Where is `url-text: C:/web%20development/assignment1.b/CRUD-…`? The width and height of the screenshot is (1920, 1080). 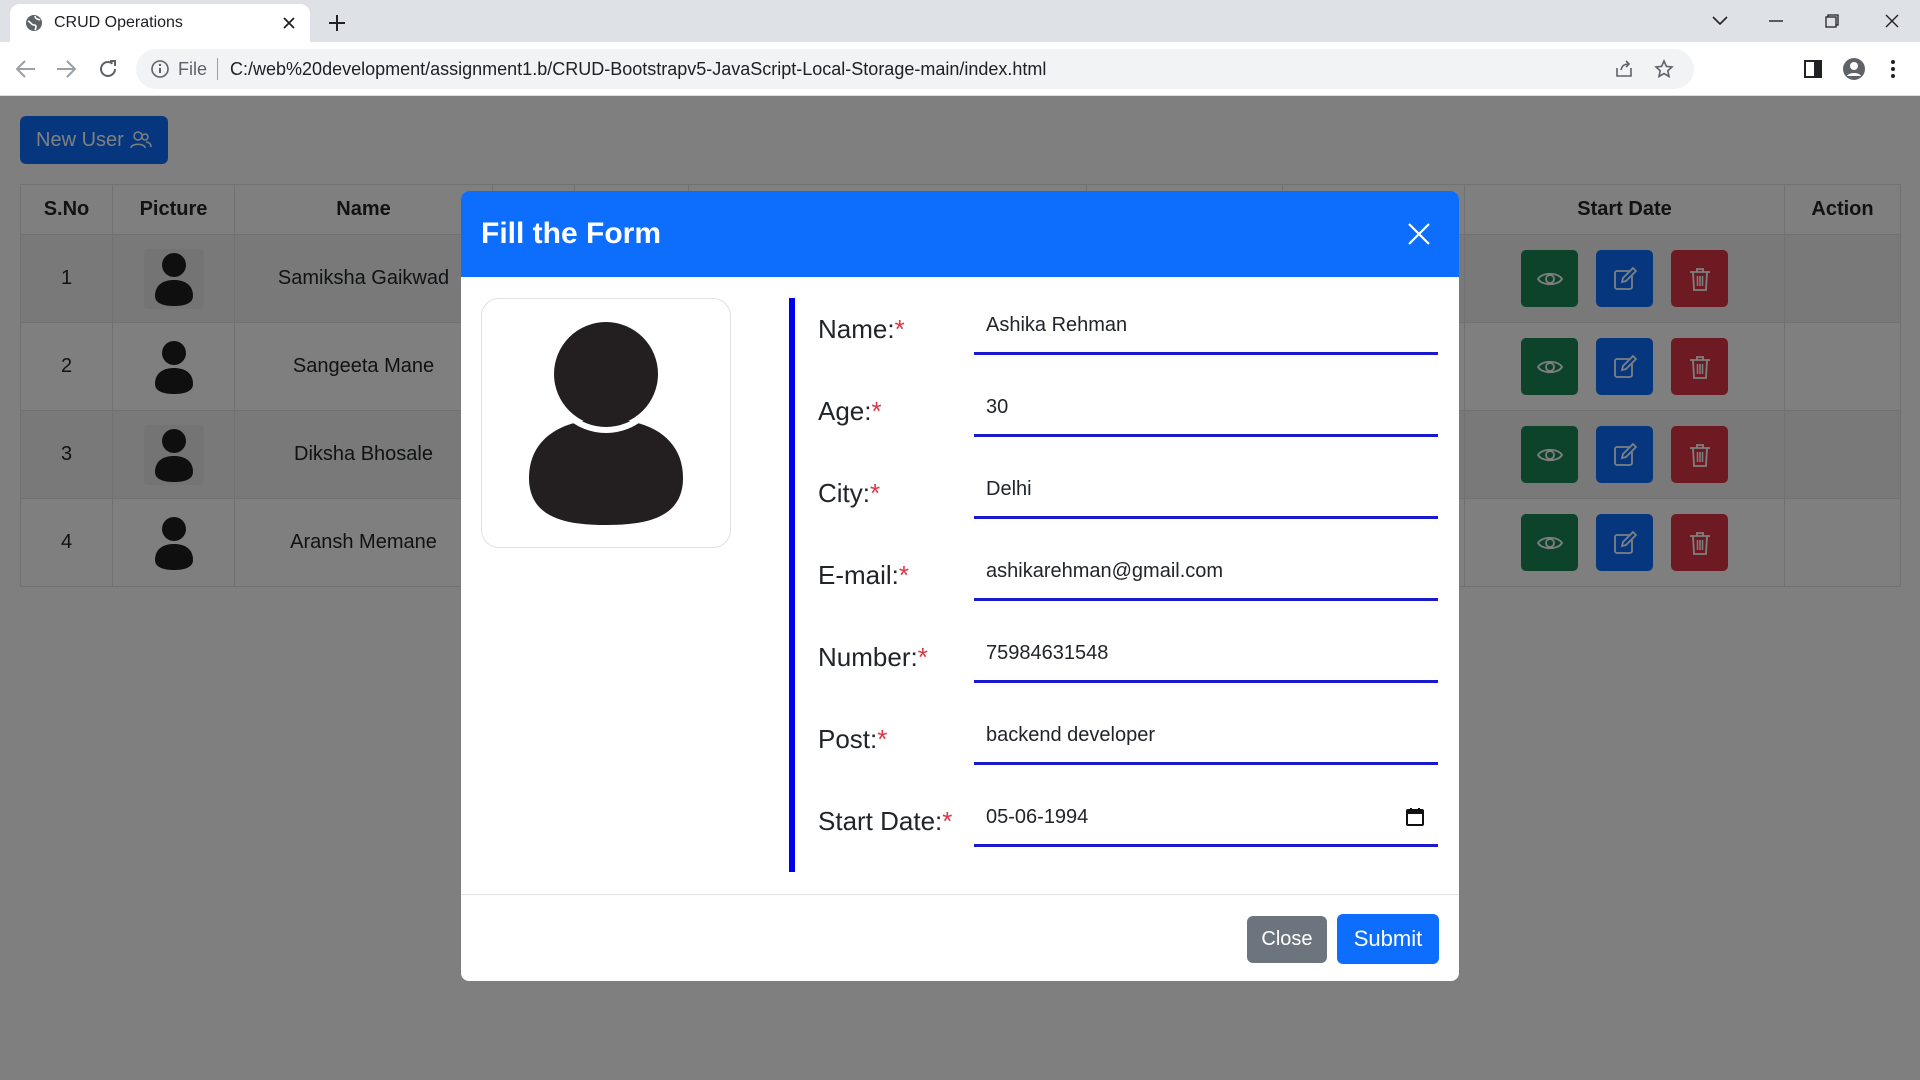
url-text: C:/web%20development/assignment1.b/CRUD-… is located at coordinates (638, 68).